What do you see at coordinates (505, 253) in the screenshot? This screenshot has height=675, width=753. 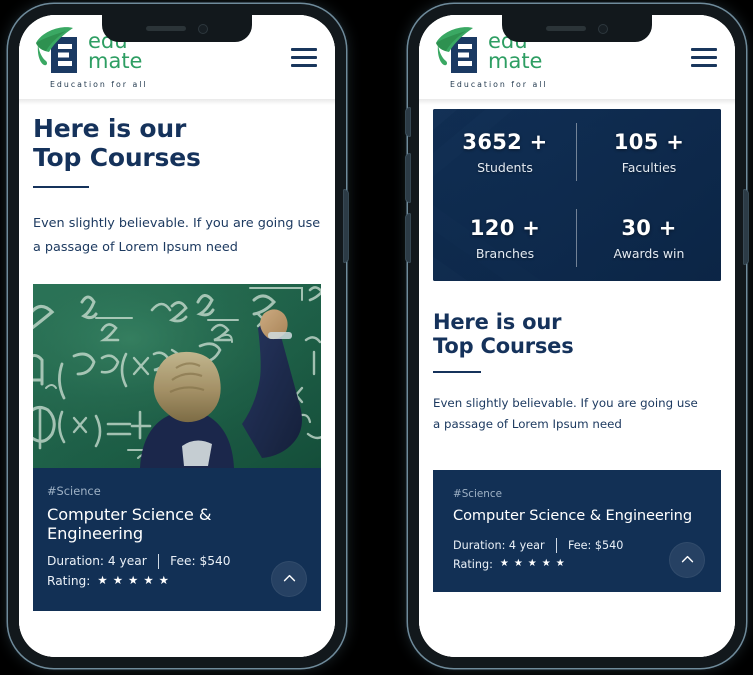 I see `stat-label: Branches` at bounding box center [505, 253].